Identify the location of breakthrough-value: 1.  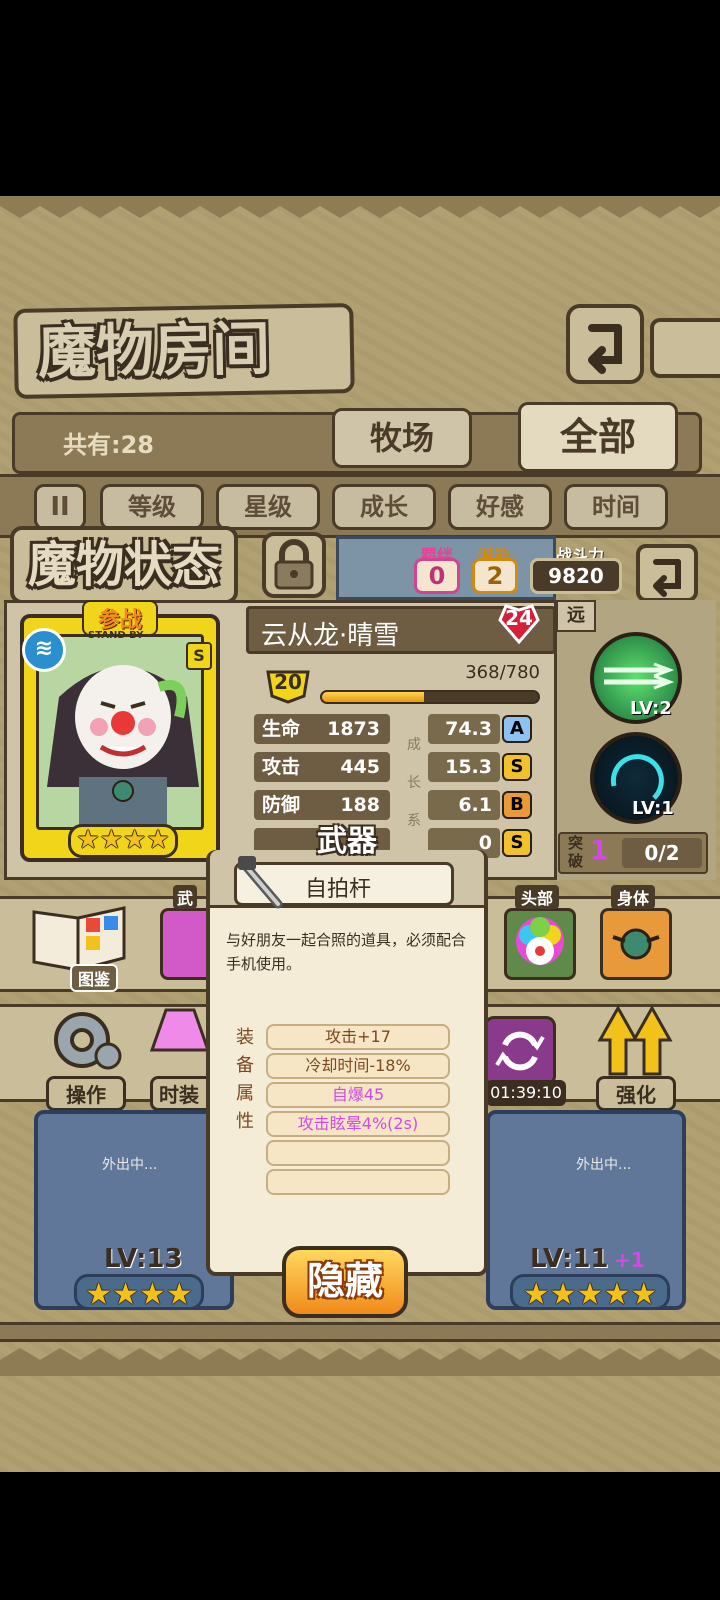
(599, 851).